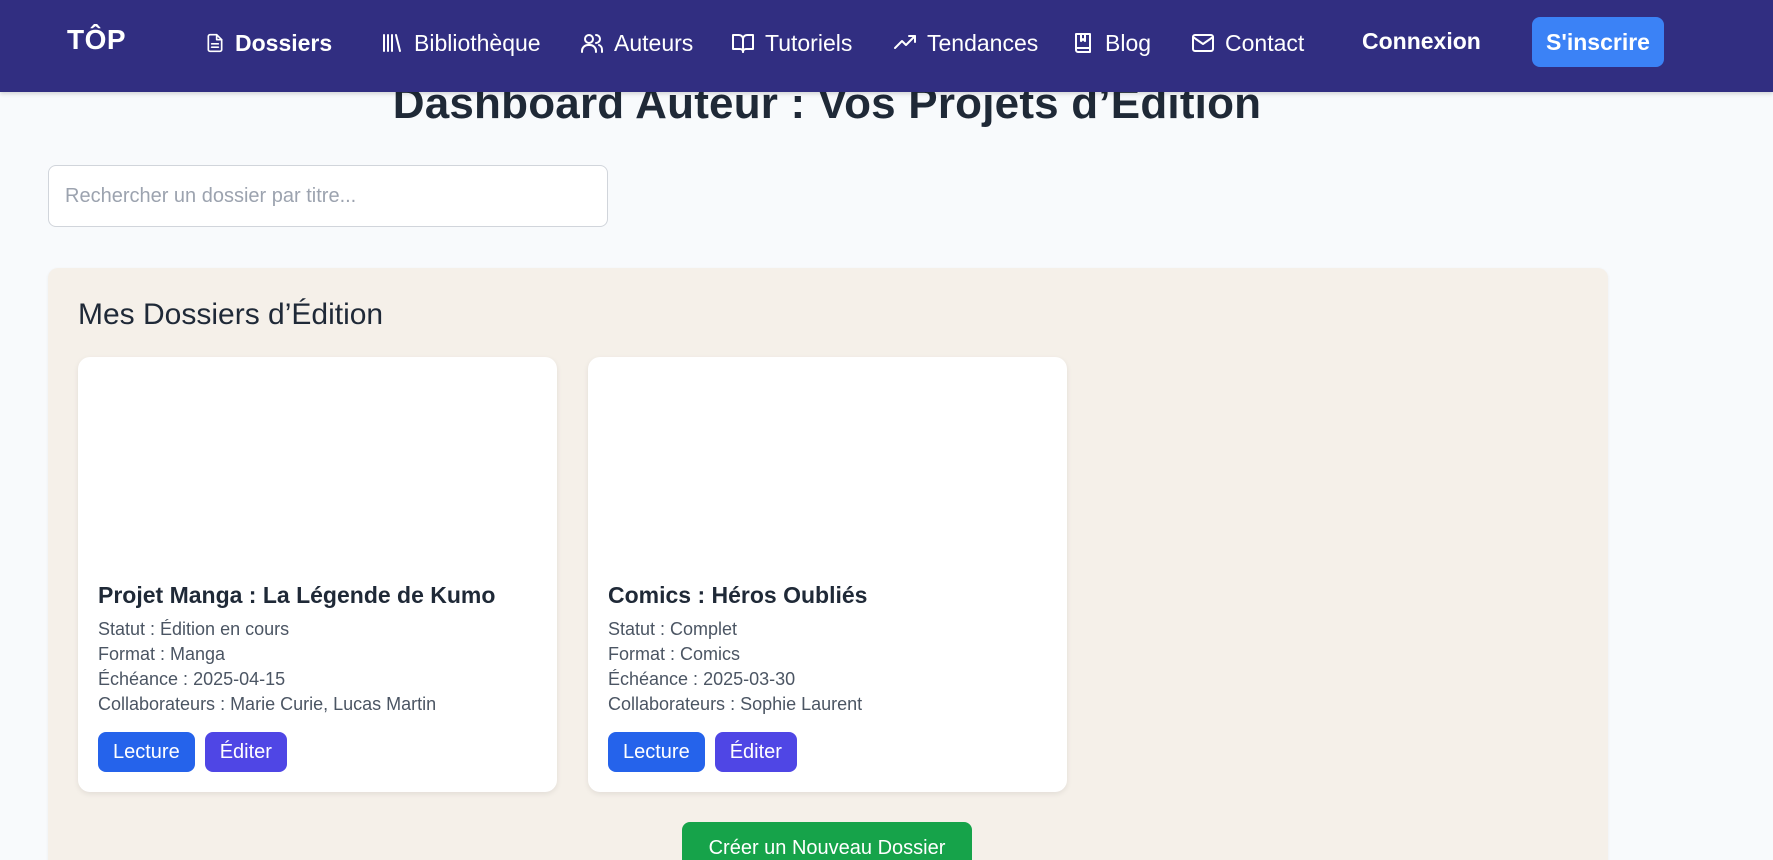 The width and height of the screenshot is (1773, 860). Describe the element at coordinates (1421, 41) in the screenshot. I see `login-link: Connexion` at that location.